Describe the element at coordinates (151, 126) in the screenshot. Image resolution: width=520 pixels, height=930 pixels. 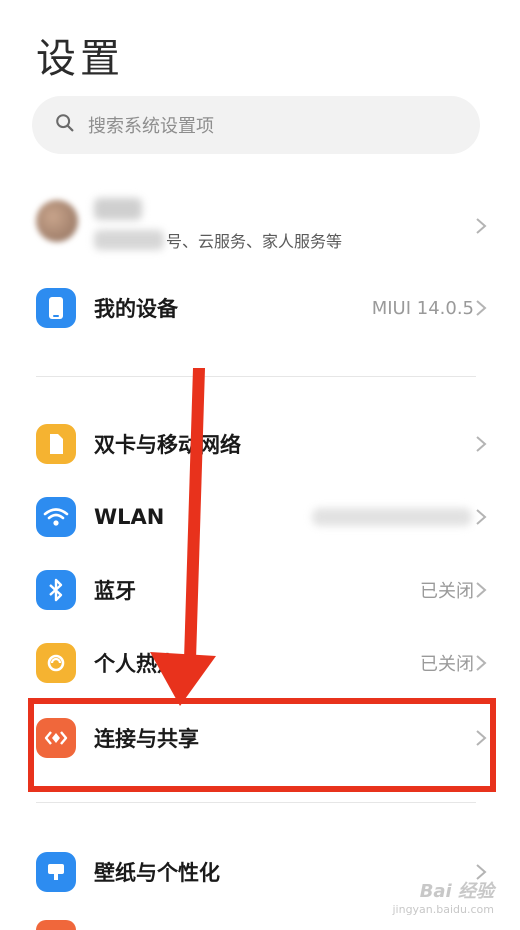
I see `search-placeholder: 搜索系统设置项` at that location.